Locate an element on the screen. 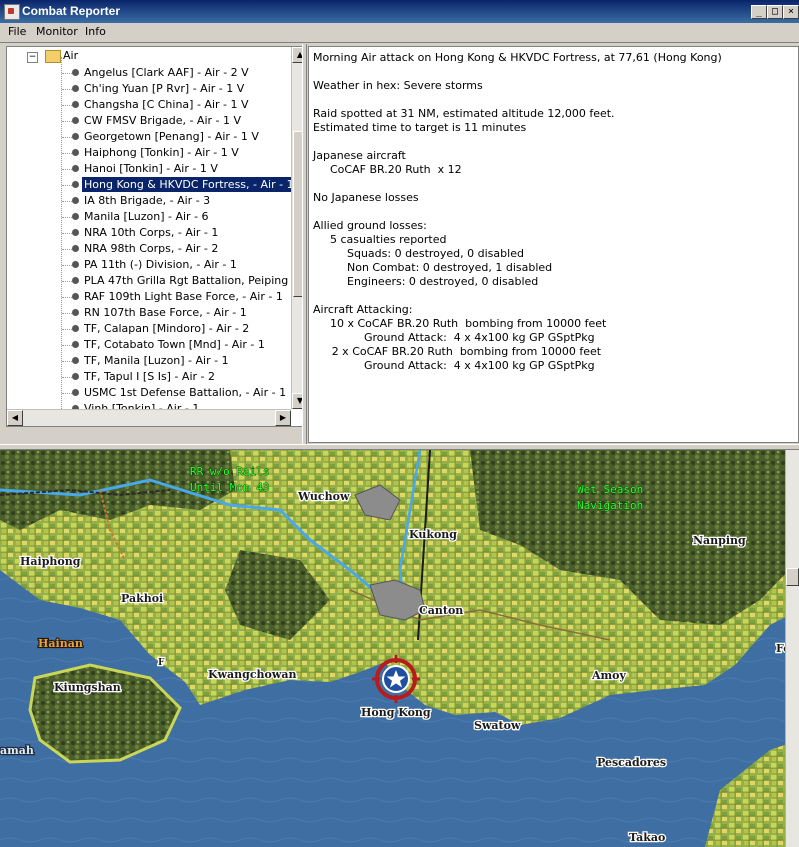 Image resolution: width=799 pixels, height=847 pixels. report-line: Aircraft Attacking: is located at coordinates (363, 309).